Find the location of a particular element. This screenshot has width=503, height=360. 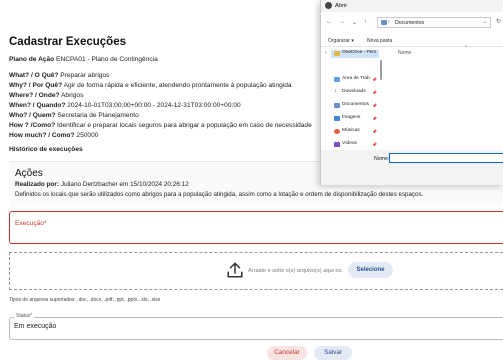

save-button: Salvar is located at coordinates (333, 353).